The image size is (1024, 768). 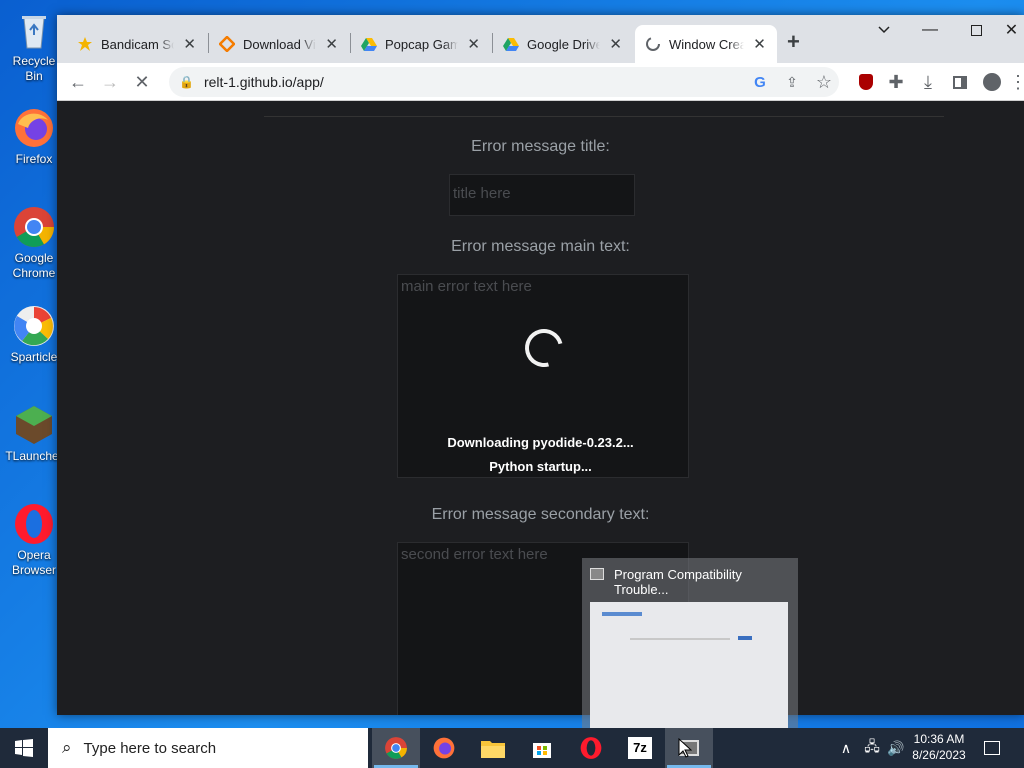 What do you see at coordinates (992, 82) in the screenshot?
I see `profile-icon` at bounding box center [992, 82].